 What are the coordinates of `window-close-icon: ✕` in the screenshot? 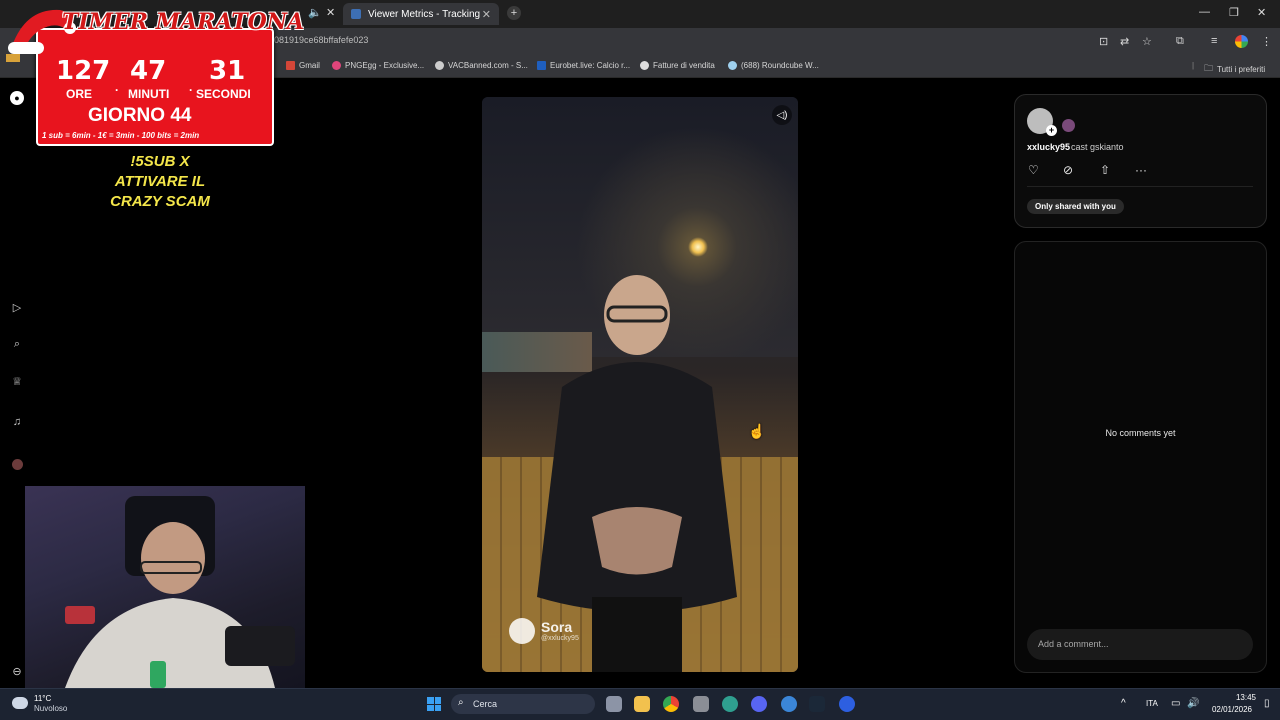 It's located at (1261, 12).